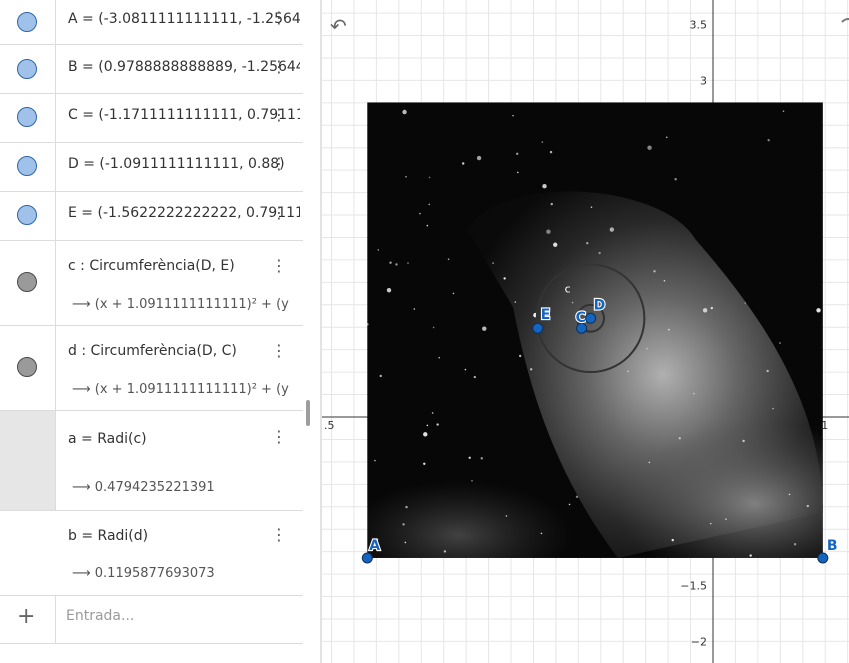 The height and width of the screenshot is (663, 849). I want to click on visibility-toggle-c, so click(27, 282).